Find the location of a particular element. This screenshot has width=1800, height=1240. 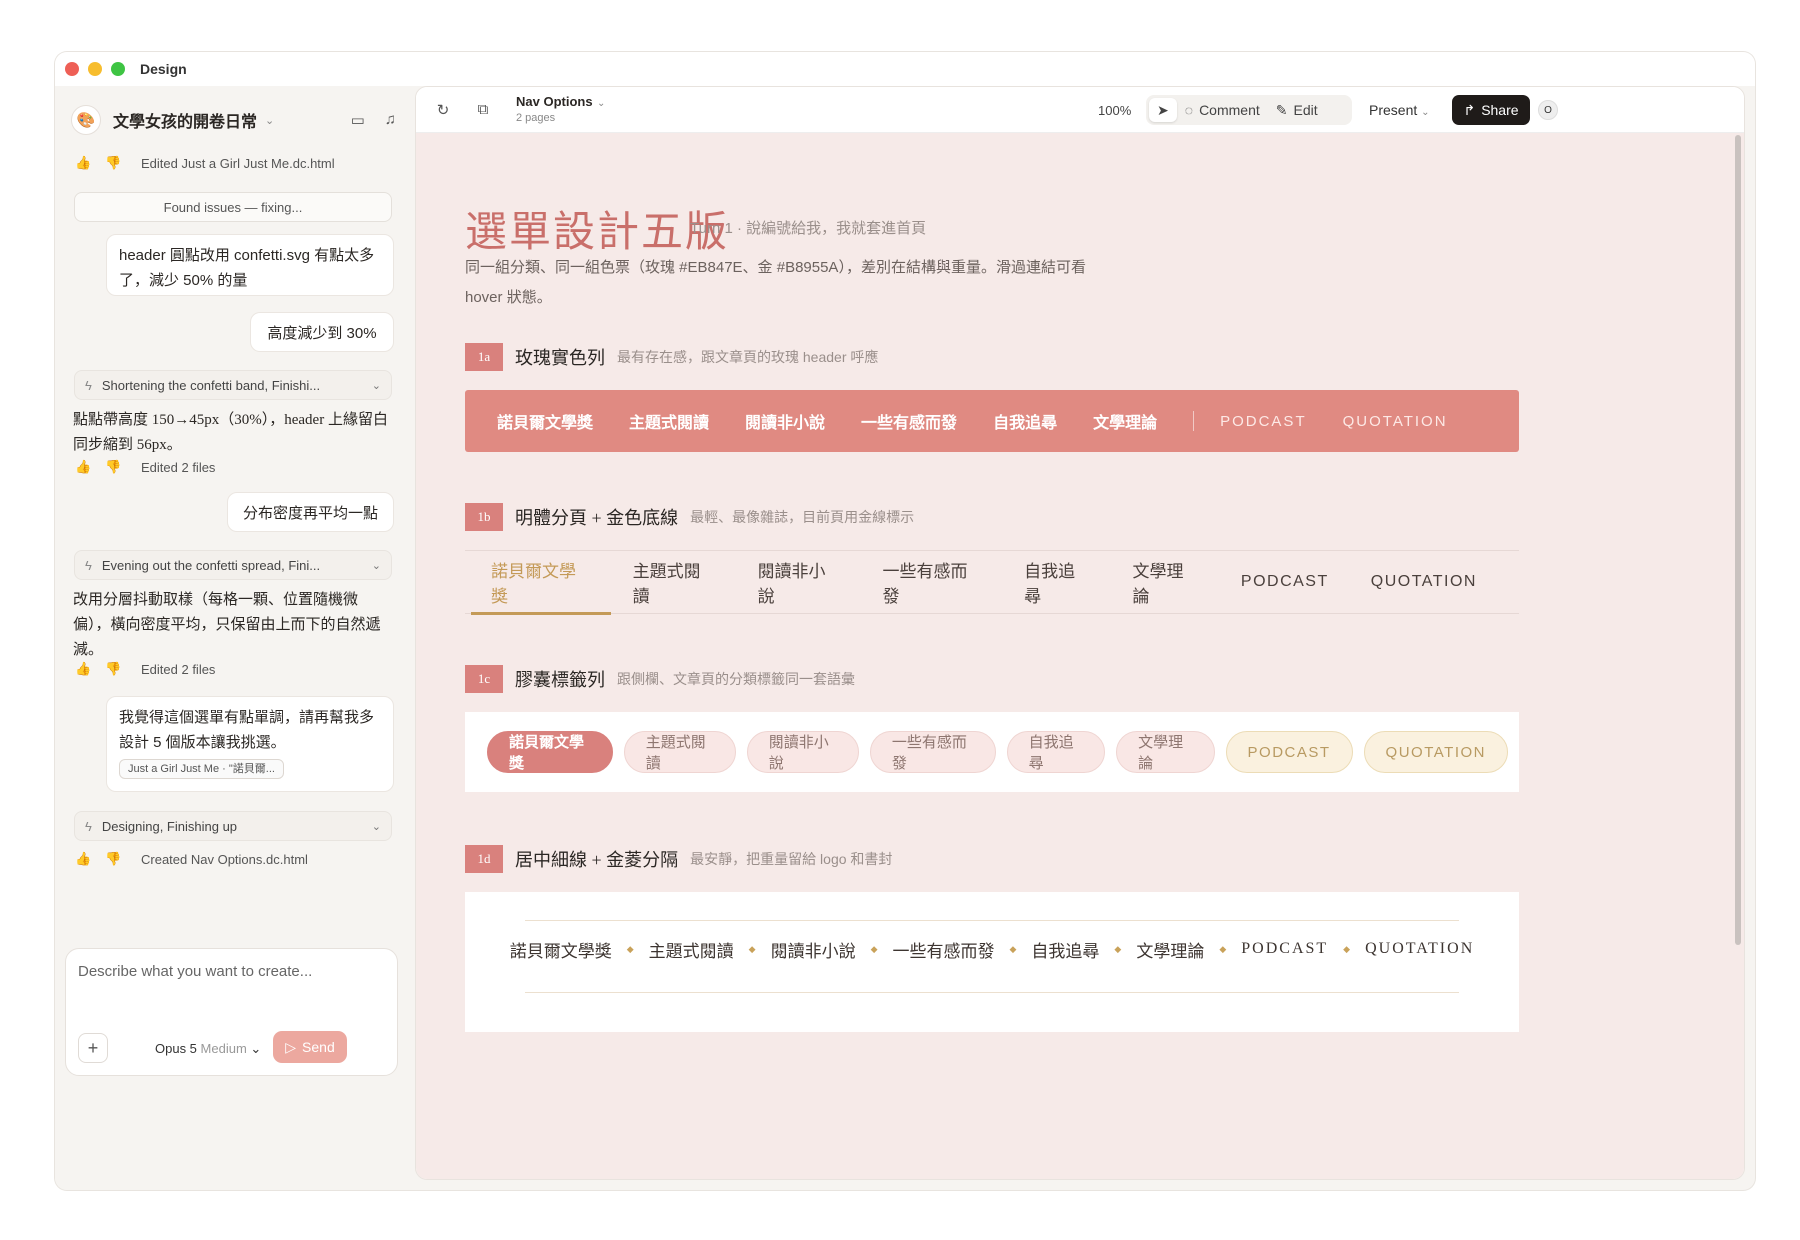

feedback-row: 👍 👎 Edited 2 files is located at coordinates (145, 467).